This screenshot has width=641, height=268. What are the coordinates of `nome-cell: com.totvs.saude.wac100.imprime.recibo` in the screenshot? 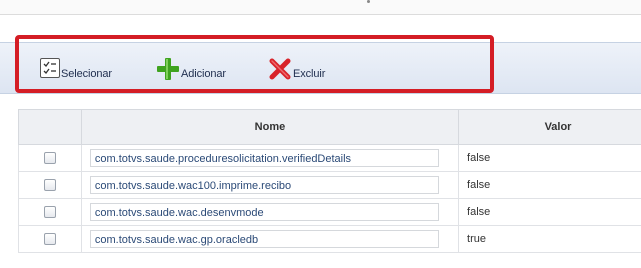 It's located at (270, 185).